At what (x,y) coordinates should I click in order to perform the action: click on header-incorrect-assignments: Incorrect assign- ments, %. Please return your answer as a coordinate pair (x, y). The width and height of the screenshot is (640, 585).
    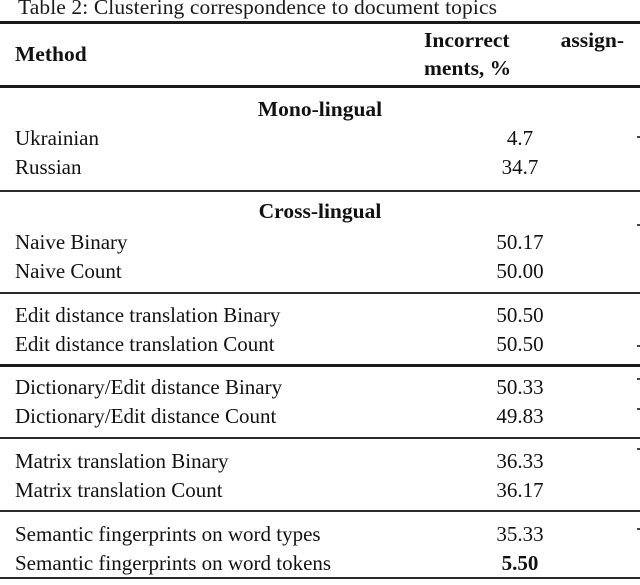
    Looking at the image, I should click on (524, 54).